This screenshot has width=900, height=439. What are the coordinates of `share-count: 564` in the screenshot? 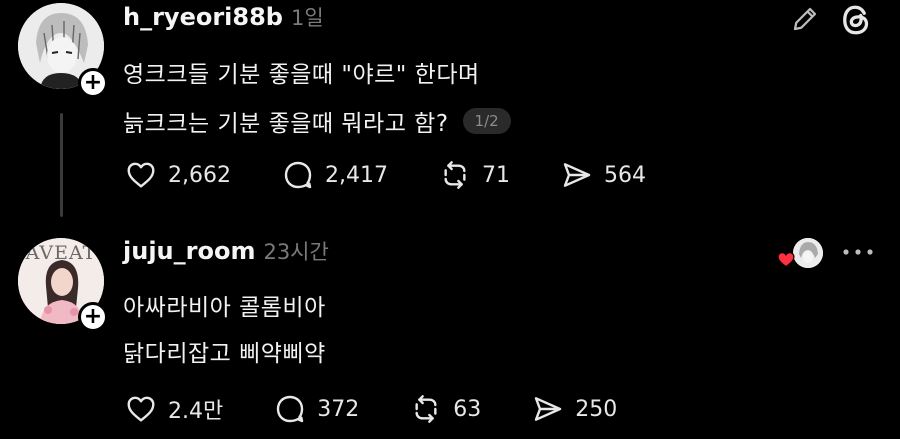 It's located at (624, 175).